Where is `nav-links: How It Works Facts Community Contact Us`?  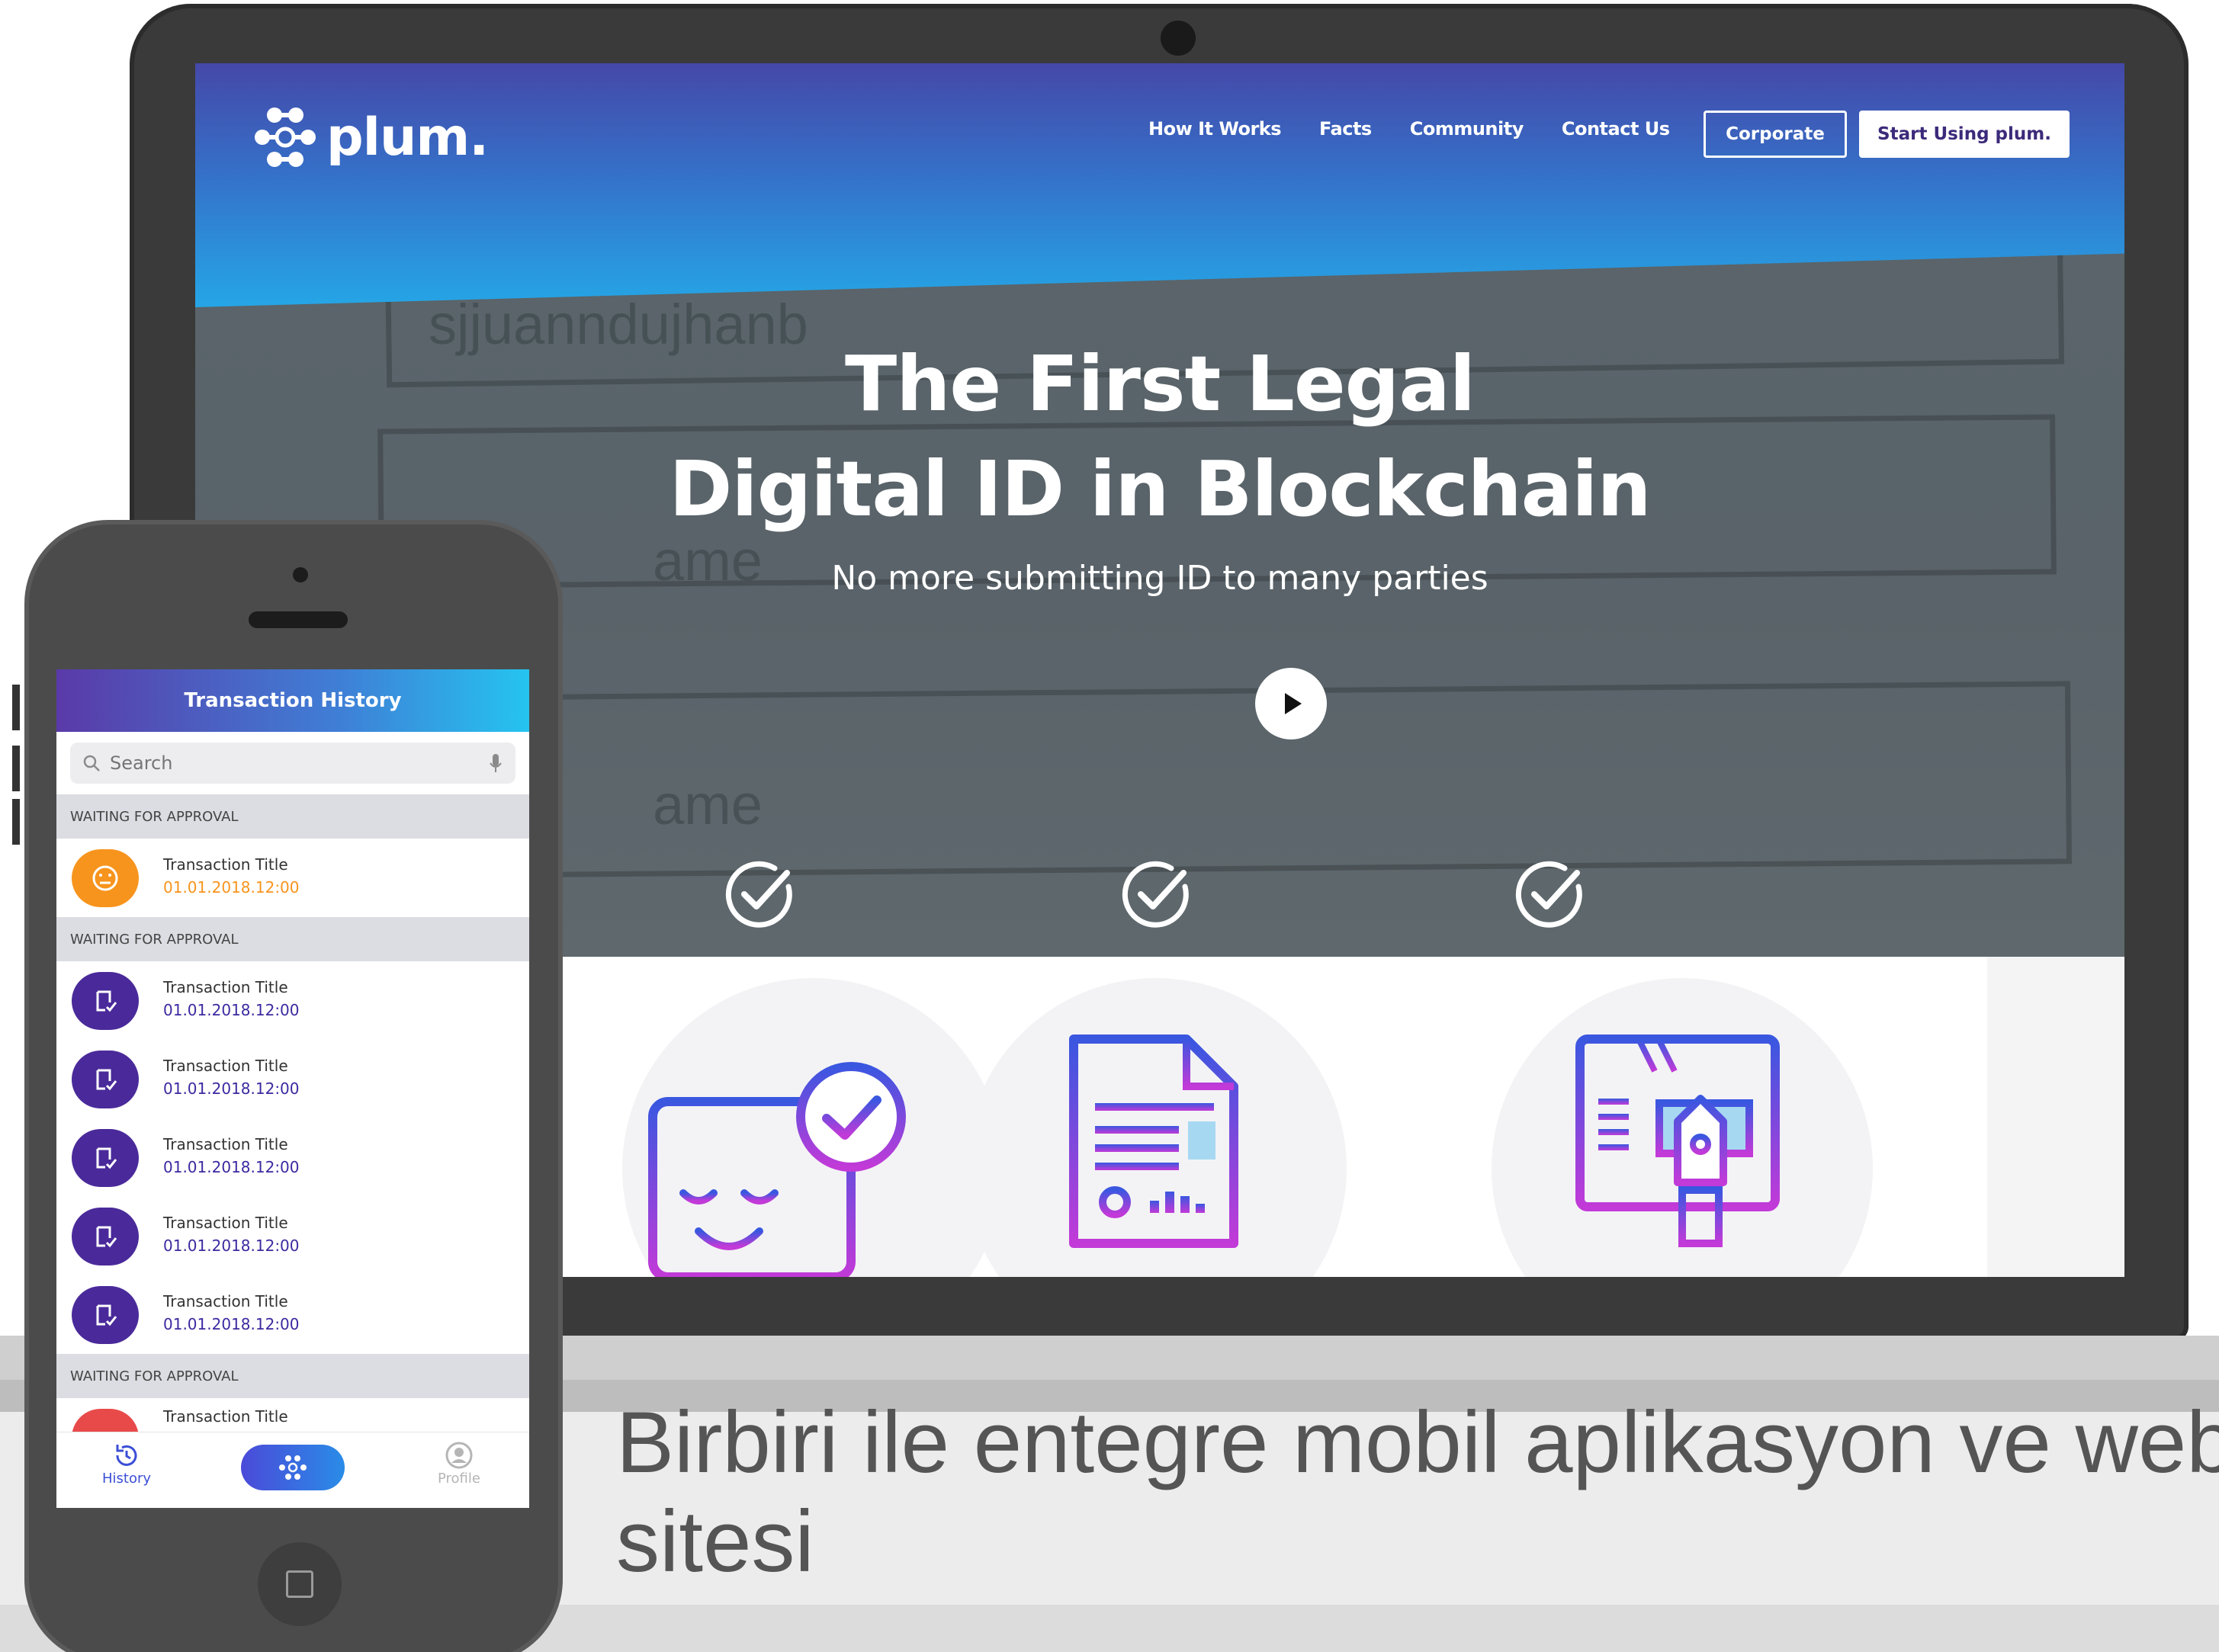 nav-links: How It Works Facts Community Contact Us is located at coordinates (1409, 129).